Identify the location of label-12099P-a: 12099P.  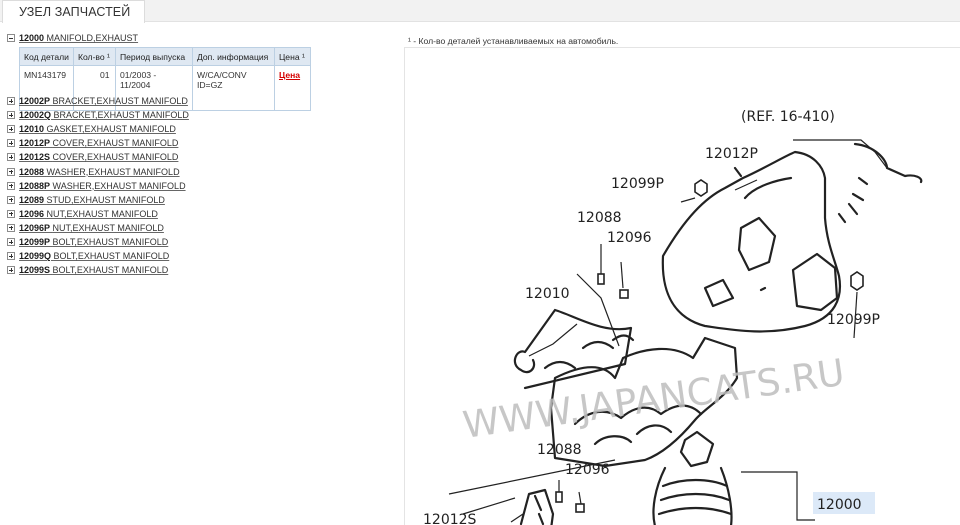
(637, 184).